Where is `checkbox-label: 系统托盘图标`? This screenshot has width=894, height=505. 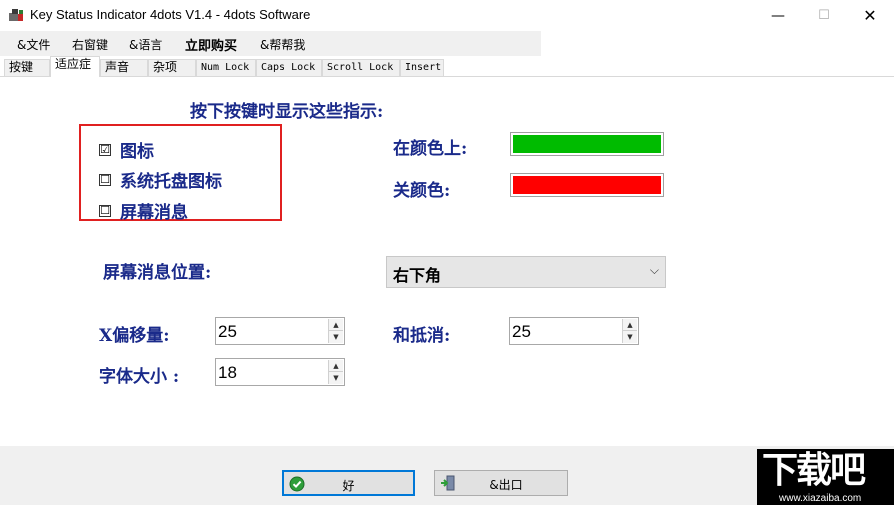
checkbox-label: 系统托盘图标 is located at coordinates (171, 182).